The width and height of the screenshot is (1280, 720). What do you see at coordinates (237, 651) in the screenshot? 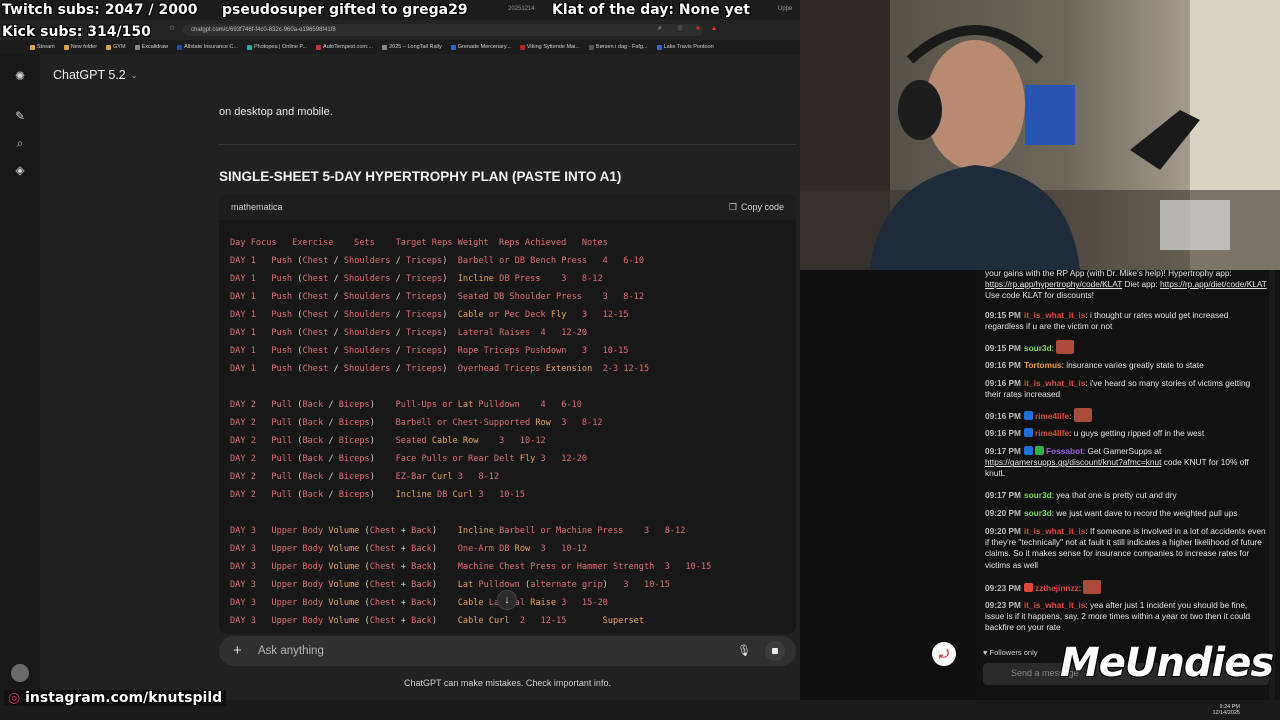
I see `plus-icon: +` at bounding box center [237, 651].